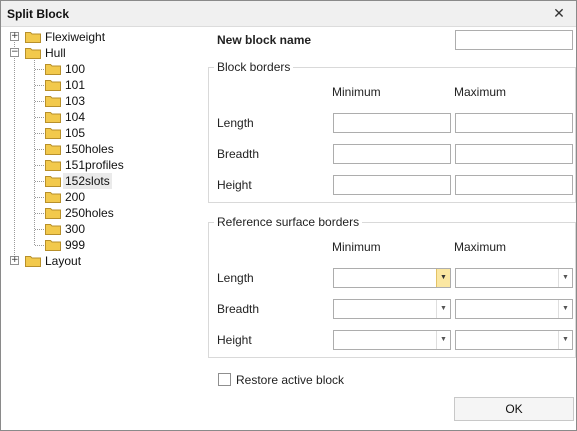  I want to click on block-length-label: Length, so click(235, 123).